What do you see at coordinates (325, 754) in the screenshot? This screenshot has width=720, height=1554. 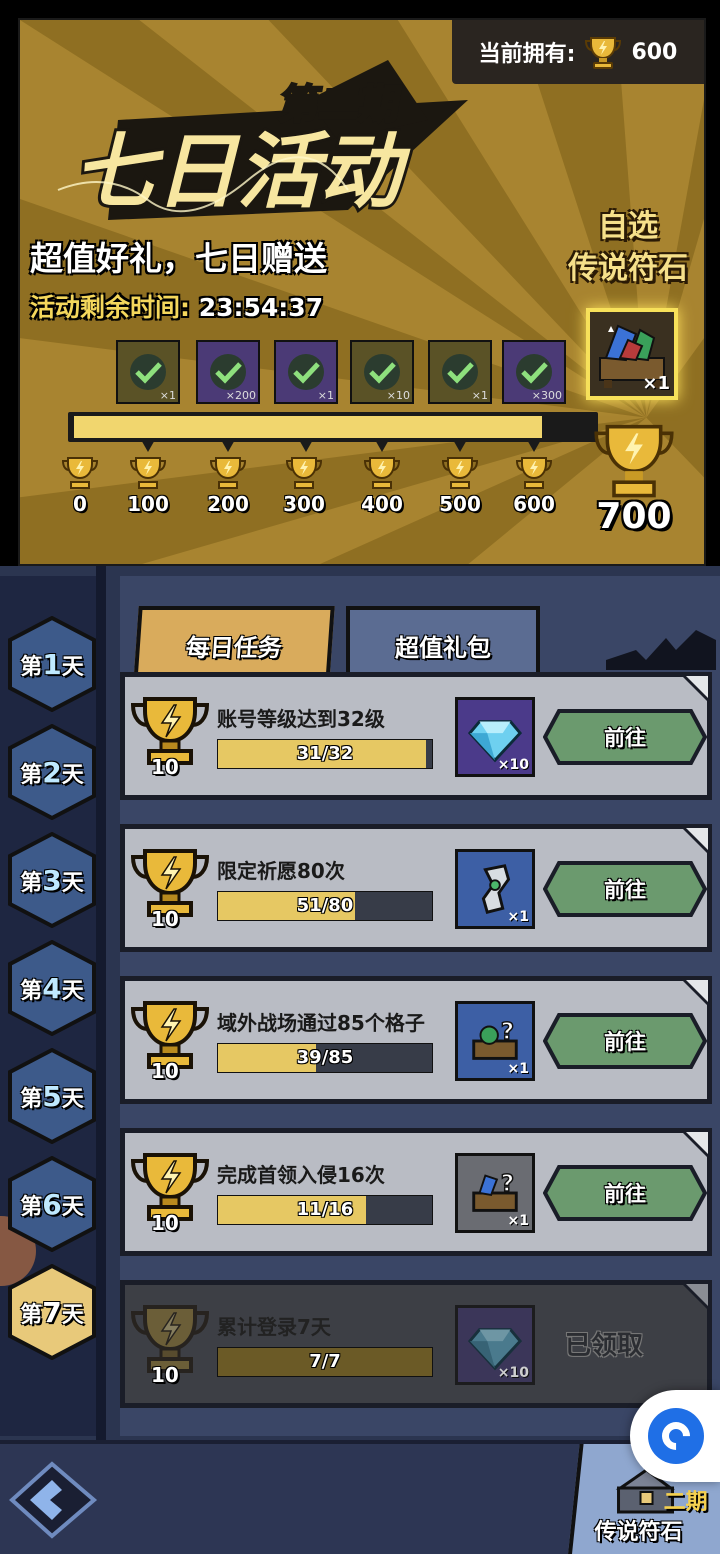 I see `task-progress-bar: 31/32` at bounding box center [325, 754].